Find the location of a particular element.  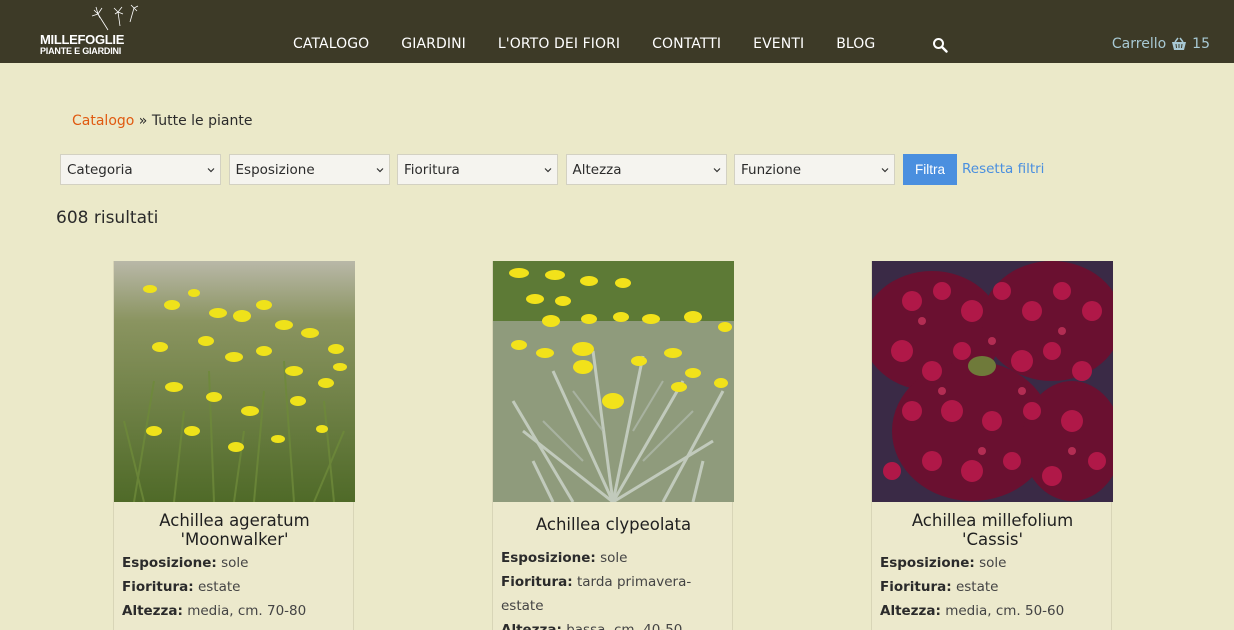

filtra-button: Filtra is located at coordinates (930, 169).